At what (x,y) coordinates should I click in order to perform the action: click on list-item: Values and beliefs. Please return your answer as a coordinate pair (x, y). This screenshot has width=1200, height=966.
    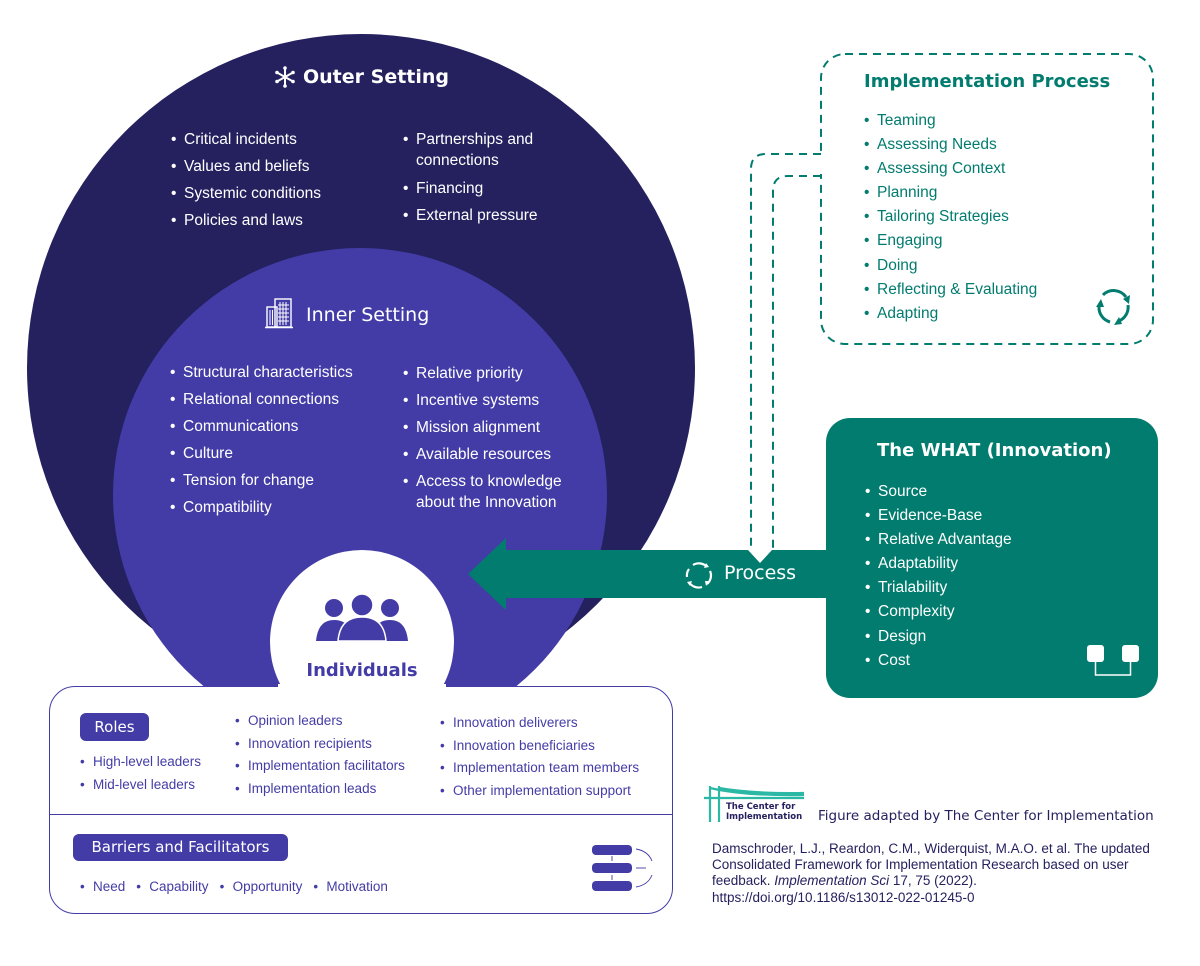
    Looking at the image, I should click on (246, 166).